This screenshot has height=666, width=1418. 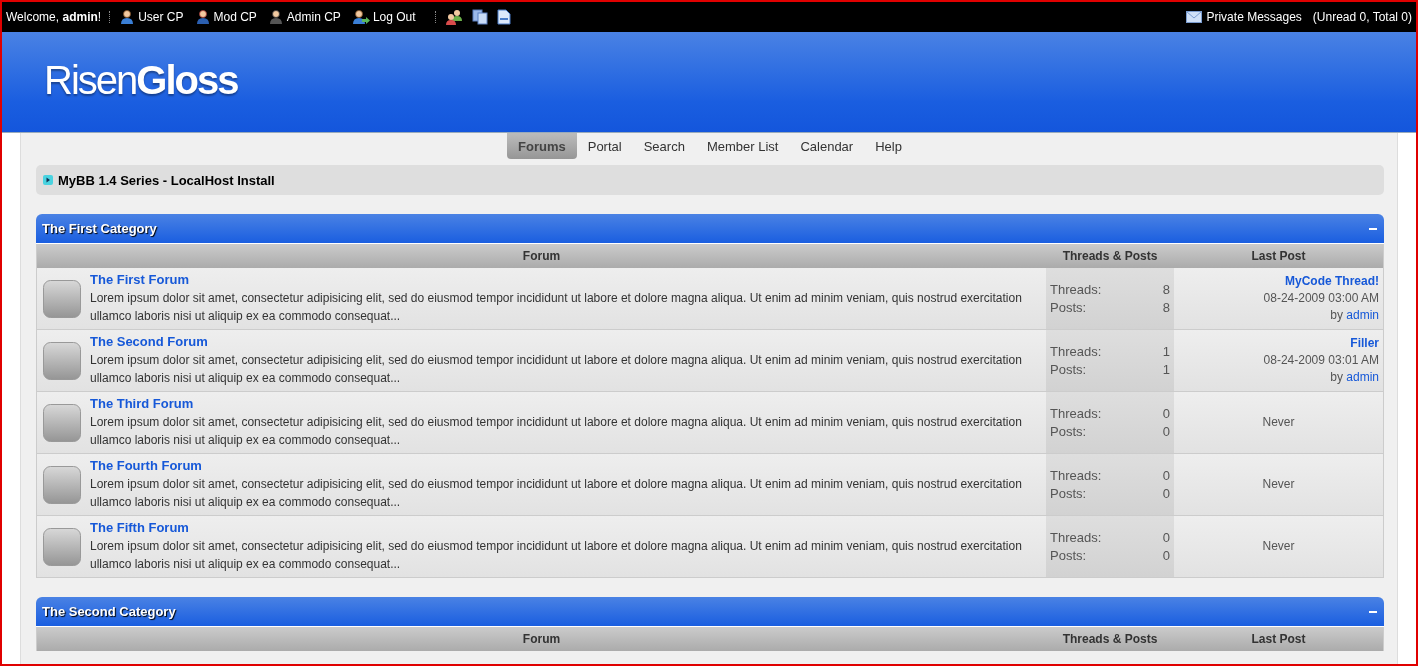 What do you see at coordinates (146, 465) in the screenshot?
I see `forum-link: The Fourth Forum` at bounding box center [146, 465].